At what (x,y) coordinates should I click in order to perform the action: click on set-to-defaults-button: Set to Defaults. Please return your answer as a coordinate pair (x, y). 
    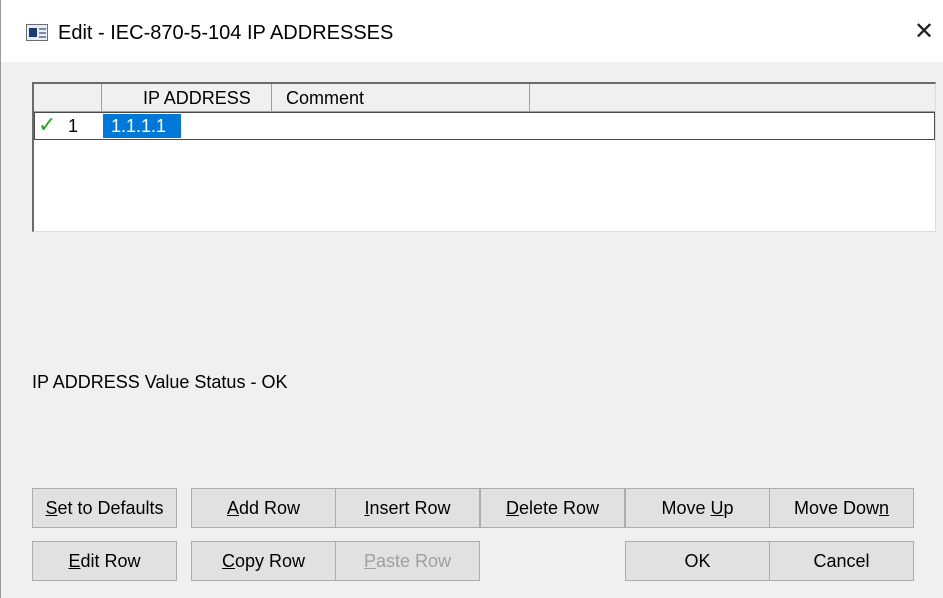
    Looking at the image, I should click on (104, 508).